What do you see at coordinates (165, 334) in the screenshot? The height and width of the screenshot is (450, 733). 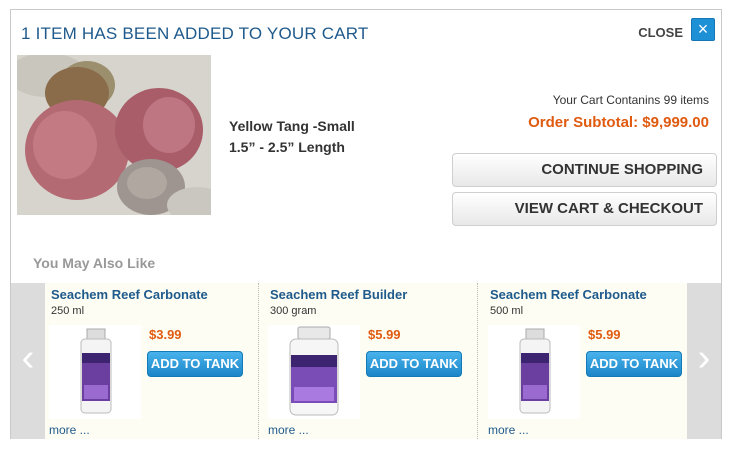 I see `item-price: $3.99` at bounding box center [165, 334].